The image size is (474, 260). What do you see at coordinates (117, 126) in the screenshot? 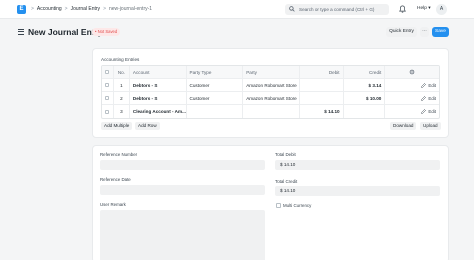
I see `add-multiple-button: Add Multiple` at bounding box center [117, 126].